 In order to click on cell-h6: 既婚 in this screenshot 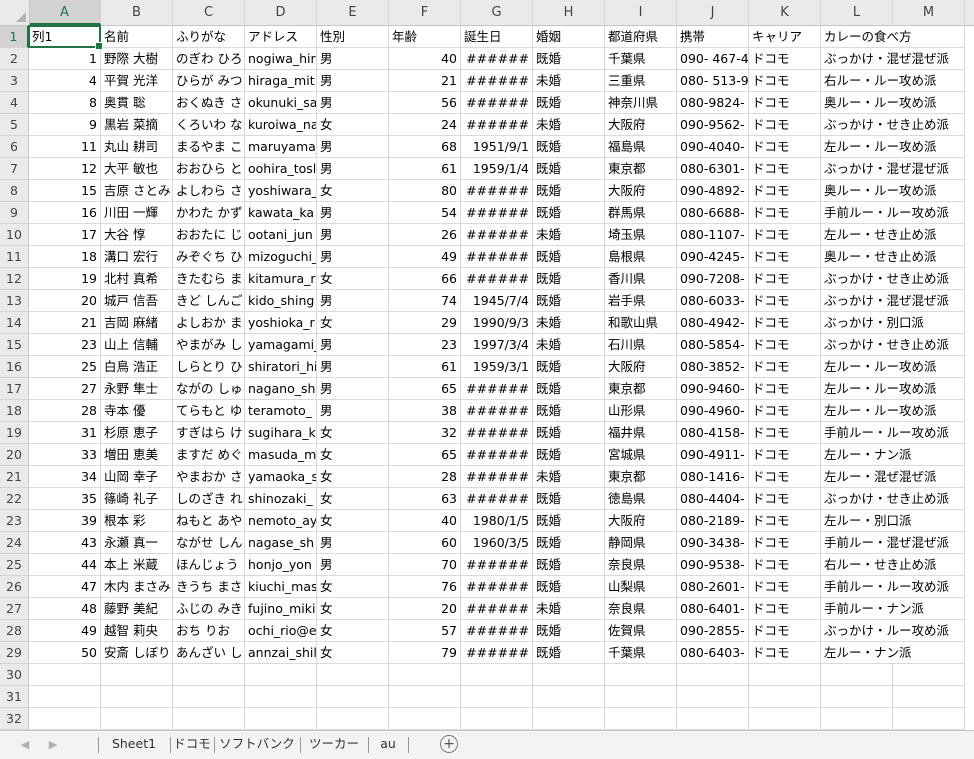, I will do `click(569, 147)`.